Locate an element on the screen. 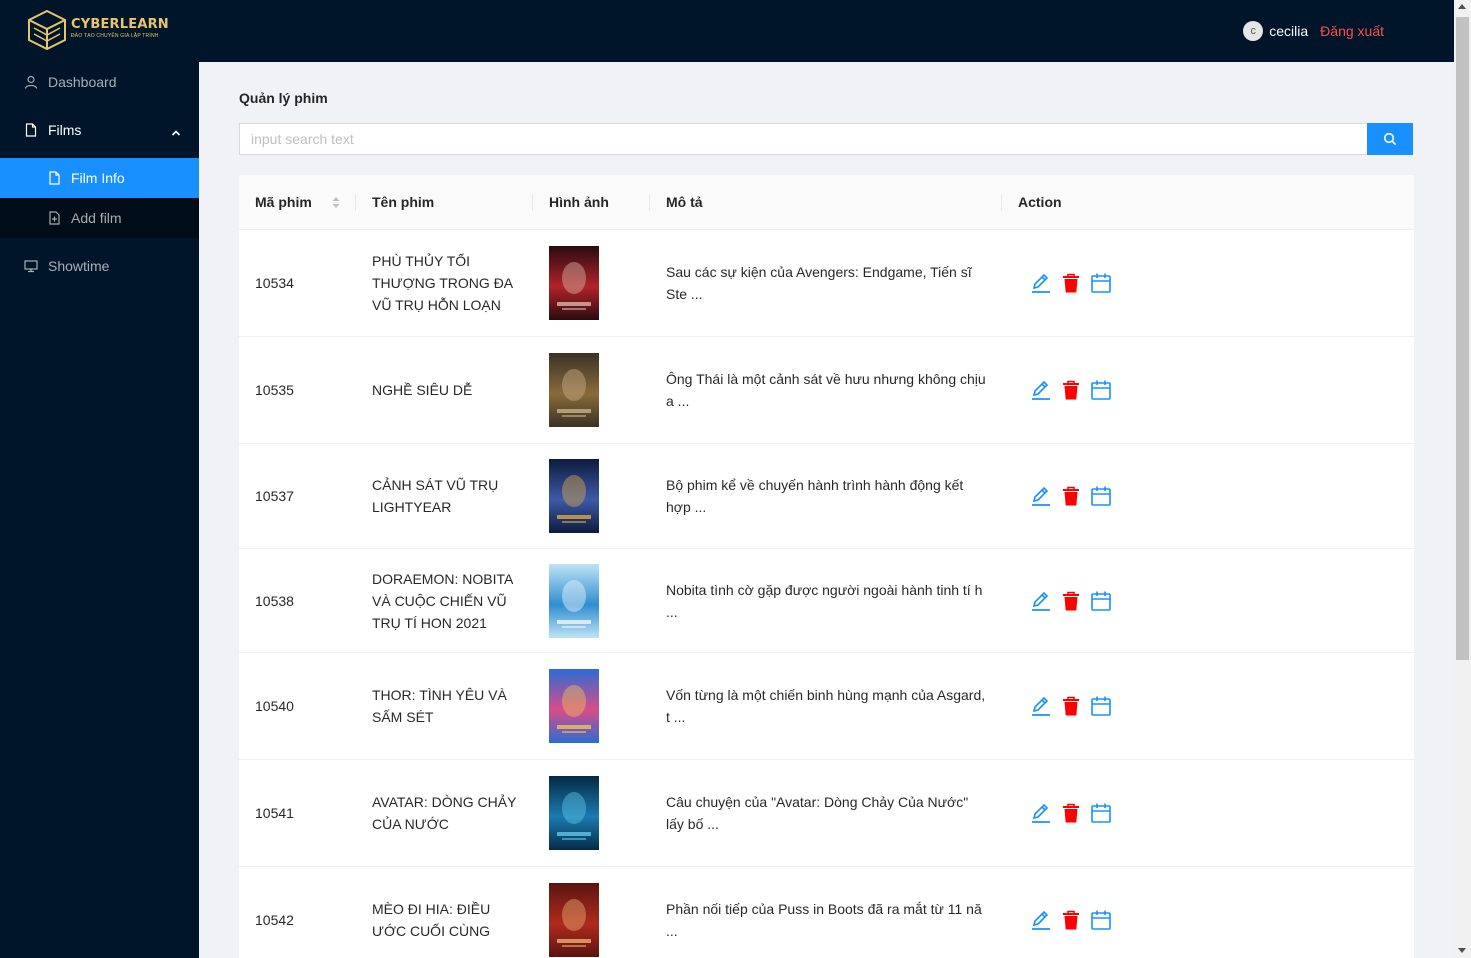 The height and width of the screenshot is (958, 1471). logo-text: CYBERLEARN is located at coordinates (120, 24).